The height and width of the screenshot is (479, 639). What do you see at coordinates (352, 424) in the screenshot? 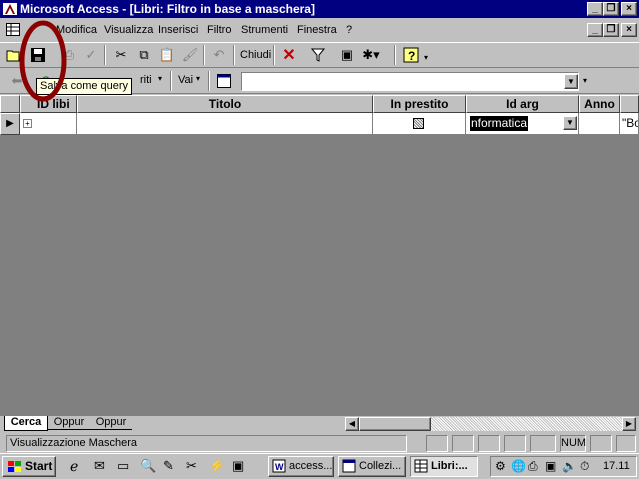
I see `scroll-left-button: ◀` at bounding box center [352, 424].